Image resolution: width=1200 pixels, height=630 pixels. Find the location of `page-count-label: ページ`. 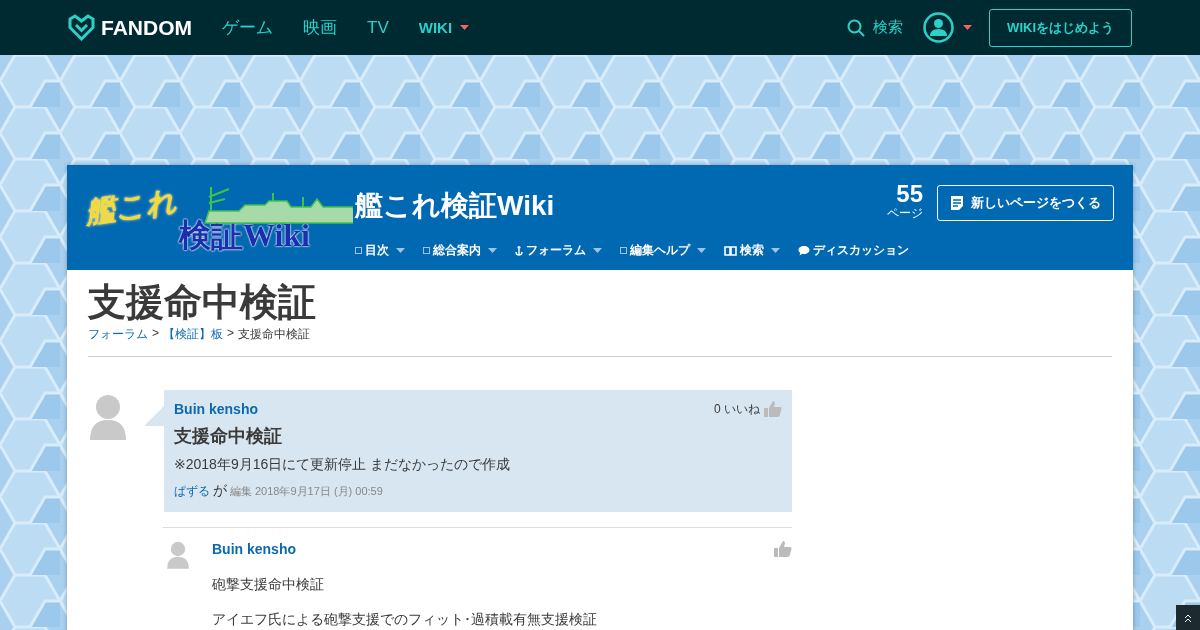

page-count-label: ページ is located at coordinates (905, 213).